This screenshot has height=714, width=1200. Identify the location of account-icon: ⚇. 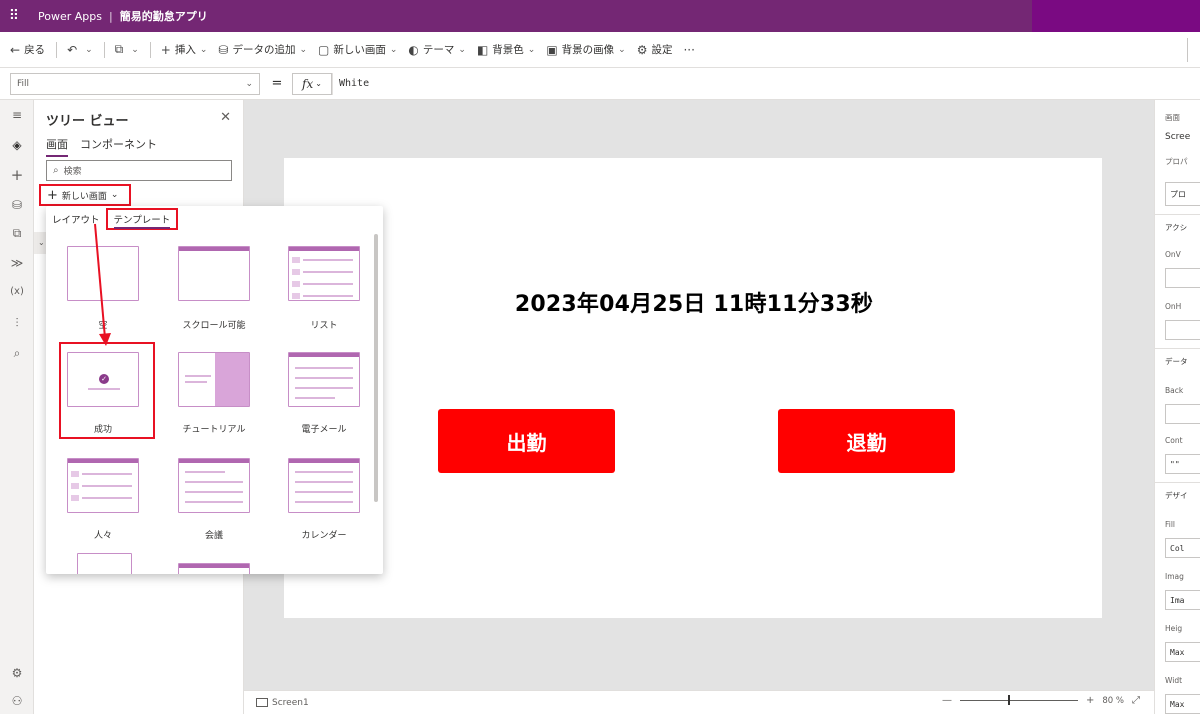
(17, 701).